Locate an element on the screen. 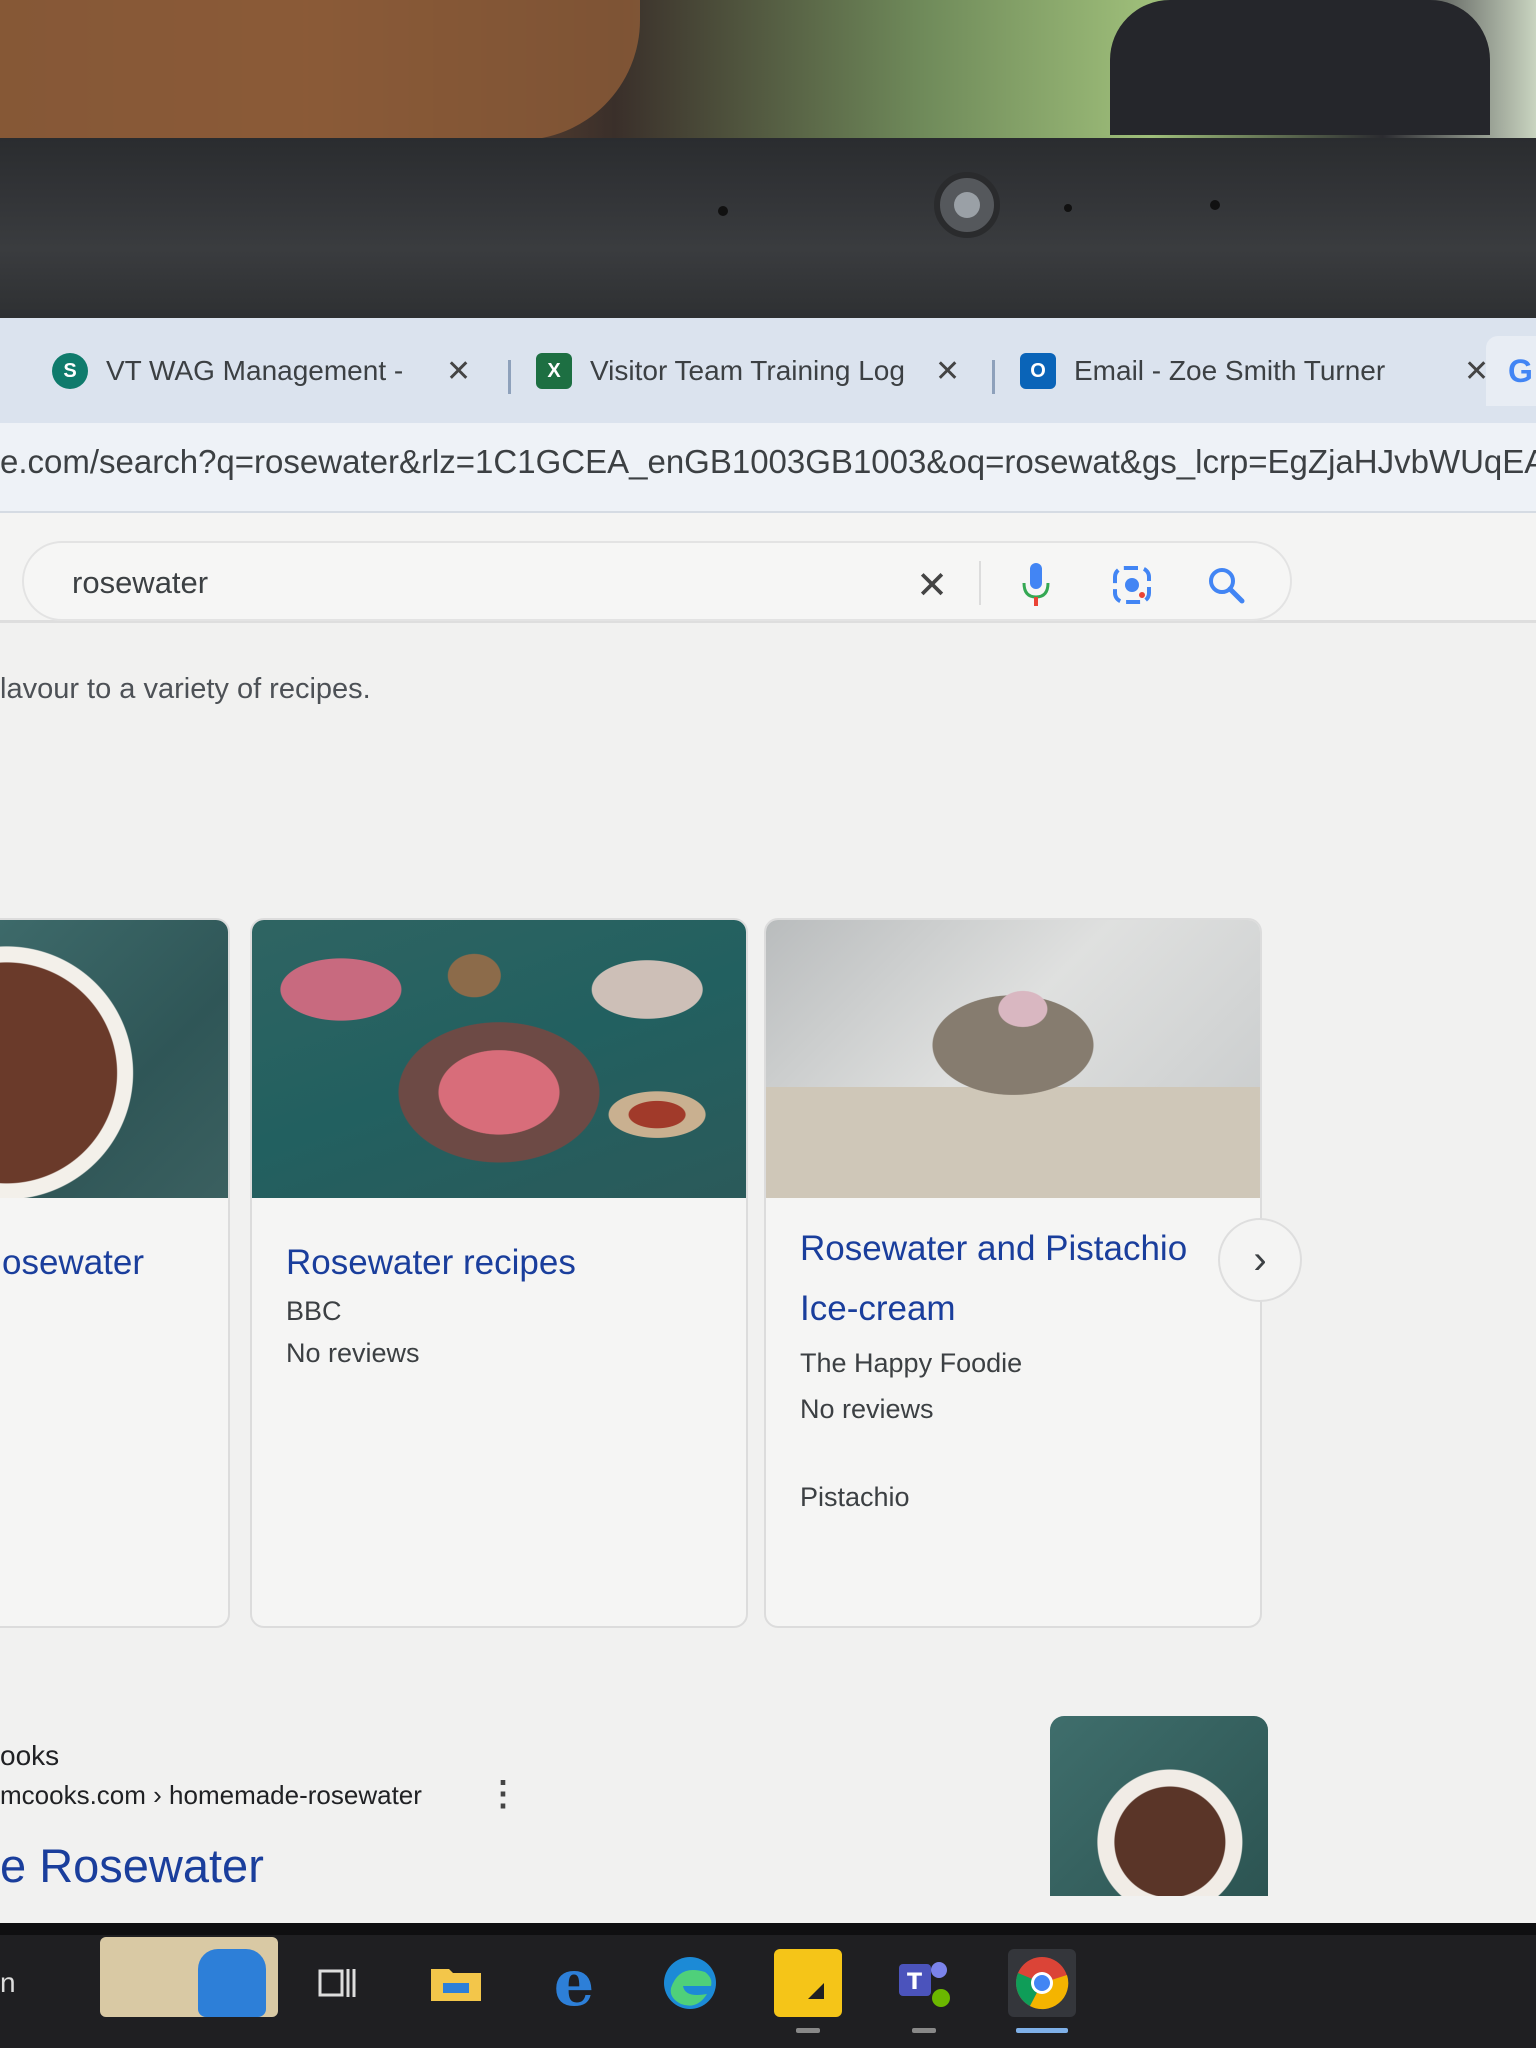  laptop-bezel is located at coordinates (768, 230).